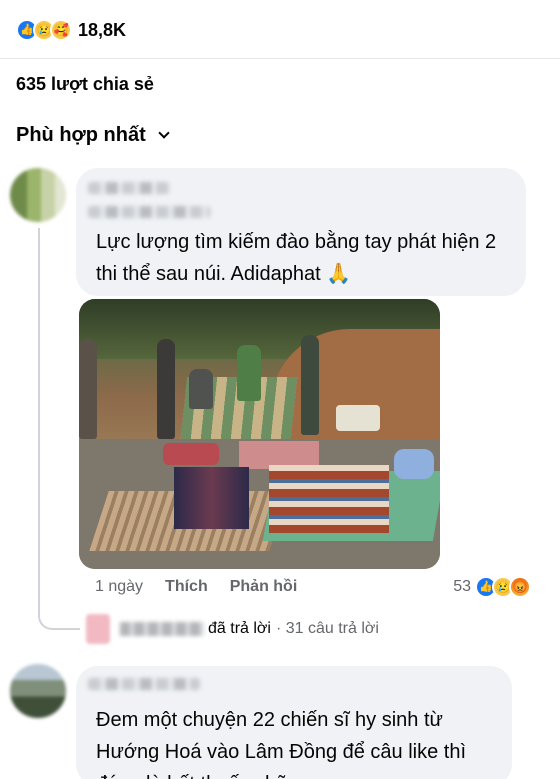 Image resolution: width=560 pixels, height=779 pixels. Describe the element at coordinates (119, 587) in the screenshot. I see `comment-timestamp: 1 ngày` at that location.